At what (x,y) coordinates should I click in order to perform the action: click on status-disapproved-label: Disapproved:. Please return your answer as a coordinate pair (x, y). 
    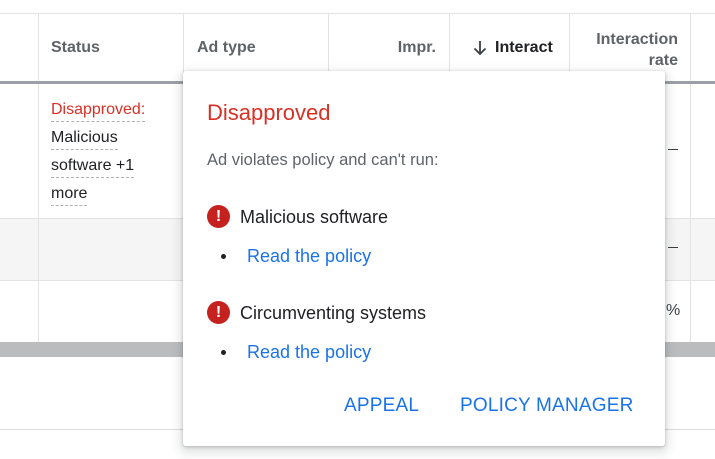
    Looking at the image, I should click on (98, 110).